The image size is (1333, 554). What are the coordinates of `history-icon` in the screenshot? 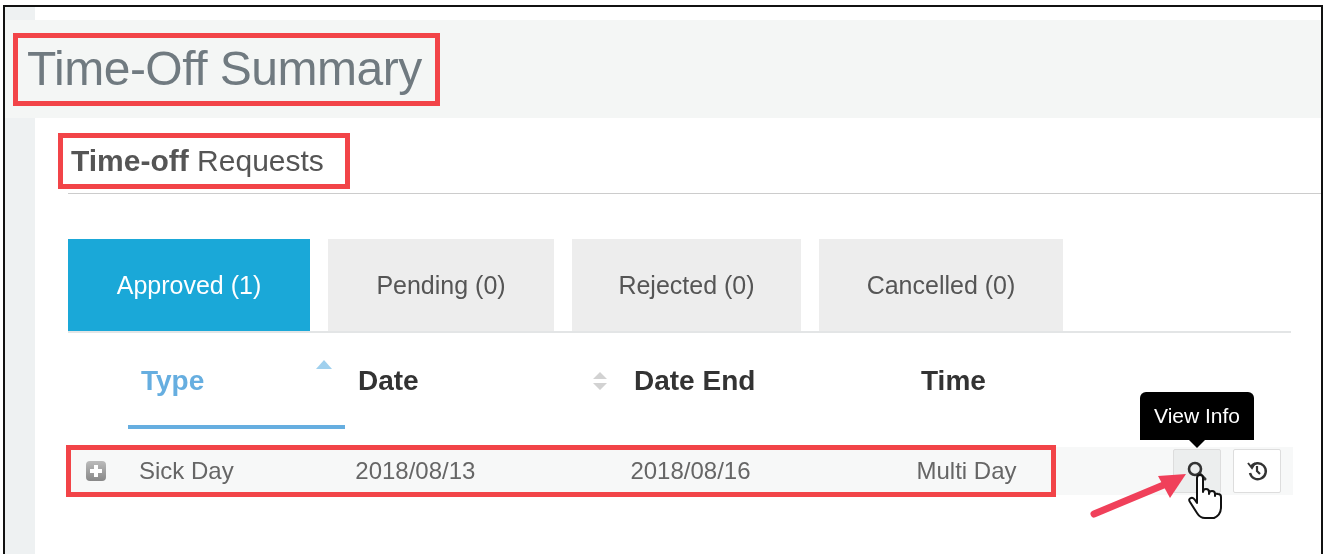 It's located at (1257, 471).